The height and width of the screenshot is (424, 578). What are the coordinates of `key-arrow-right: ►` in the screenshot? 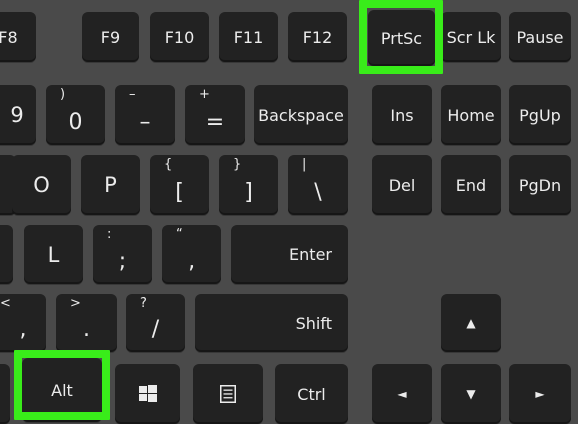 It's located at (540, 394).